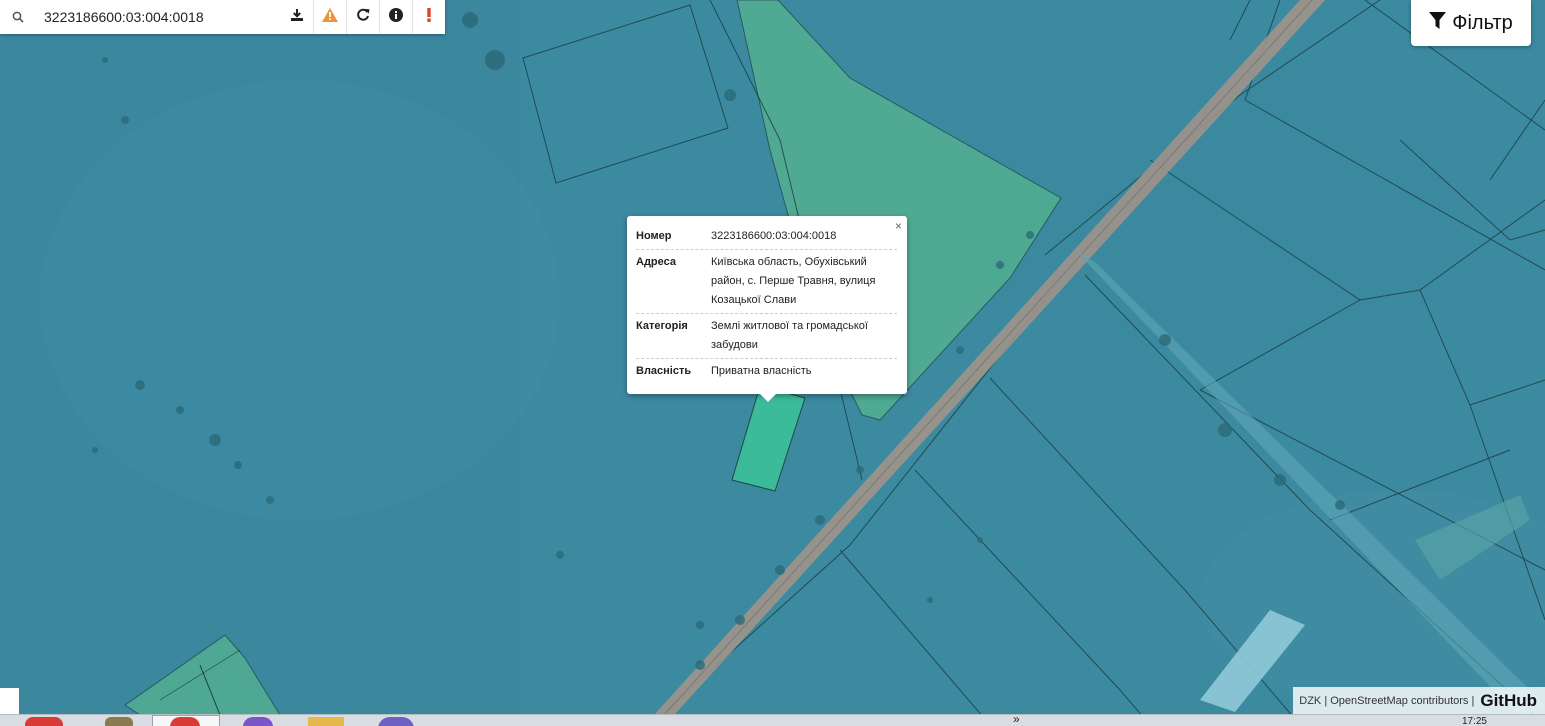 Image resolution: width=1545 pixels, height=726 pixels. I want to click on popup-row-ownership: Власність Приватна власність, so click(766, 371).